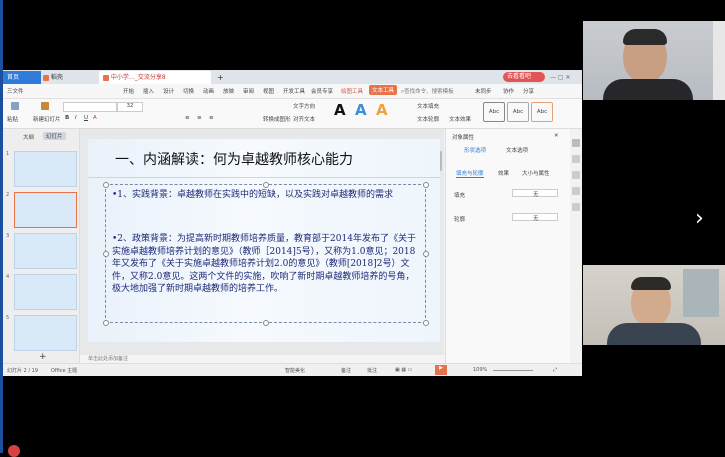  I want to click on smart-beautify-button: 智能美化, so click(295, 370).